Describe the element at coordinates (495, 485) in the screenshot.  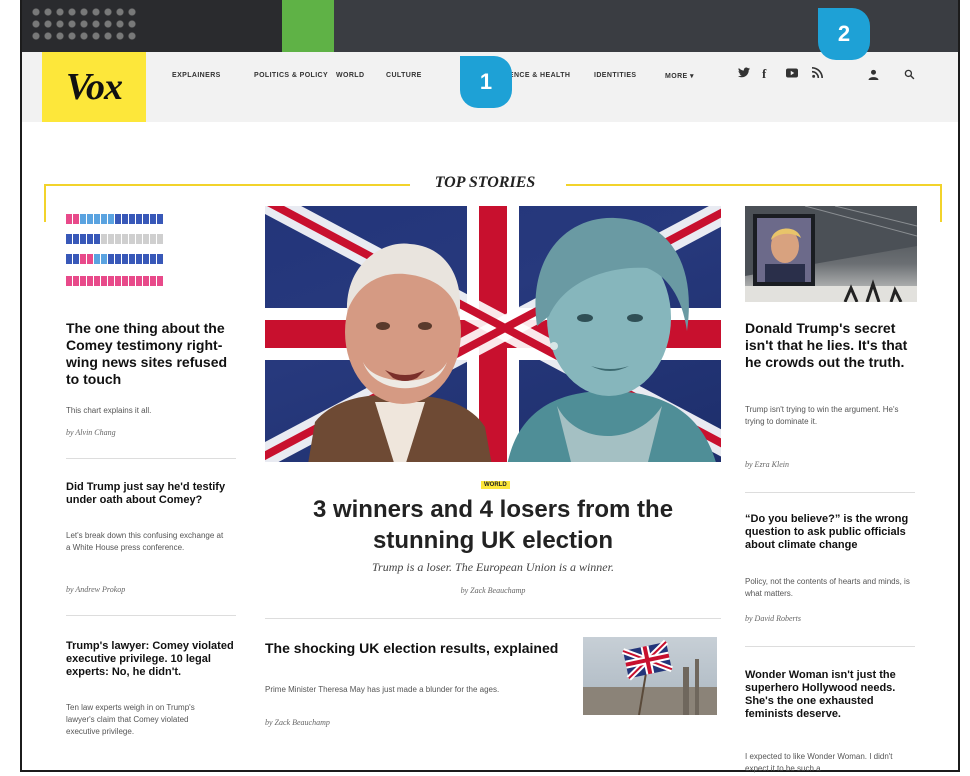
I see `section-tag-world: WORLD` at that location.